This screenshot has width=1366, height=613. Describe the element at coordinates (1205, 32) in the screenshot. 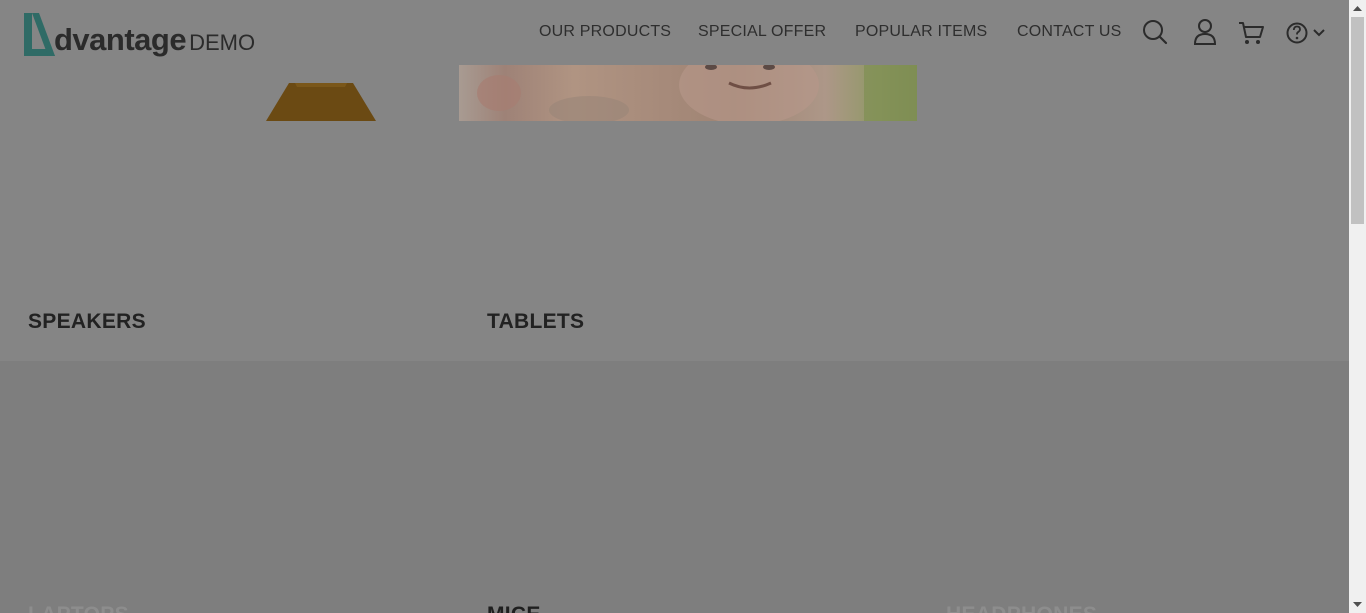

I see `user-icon` at that location.